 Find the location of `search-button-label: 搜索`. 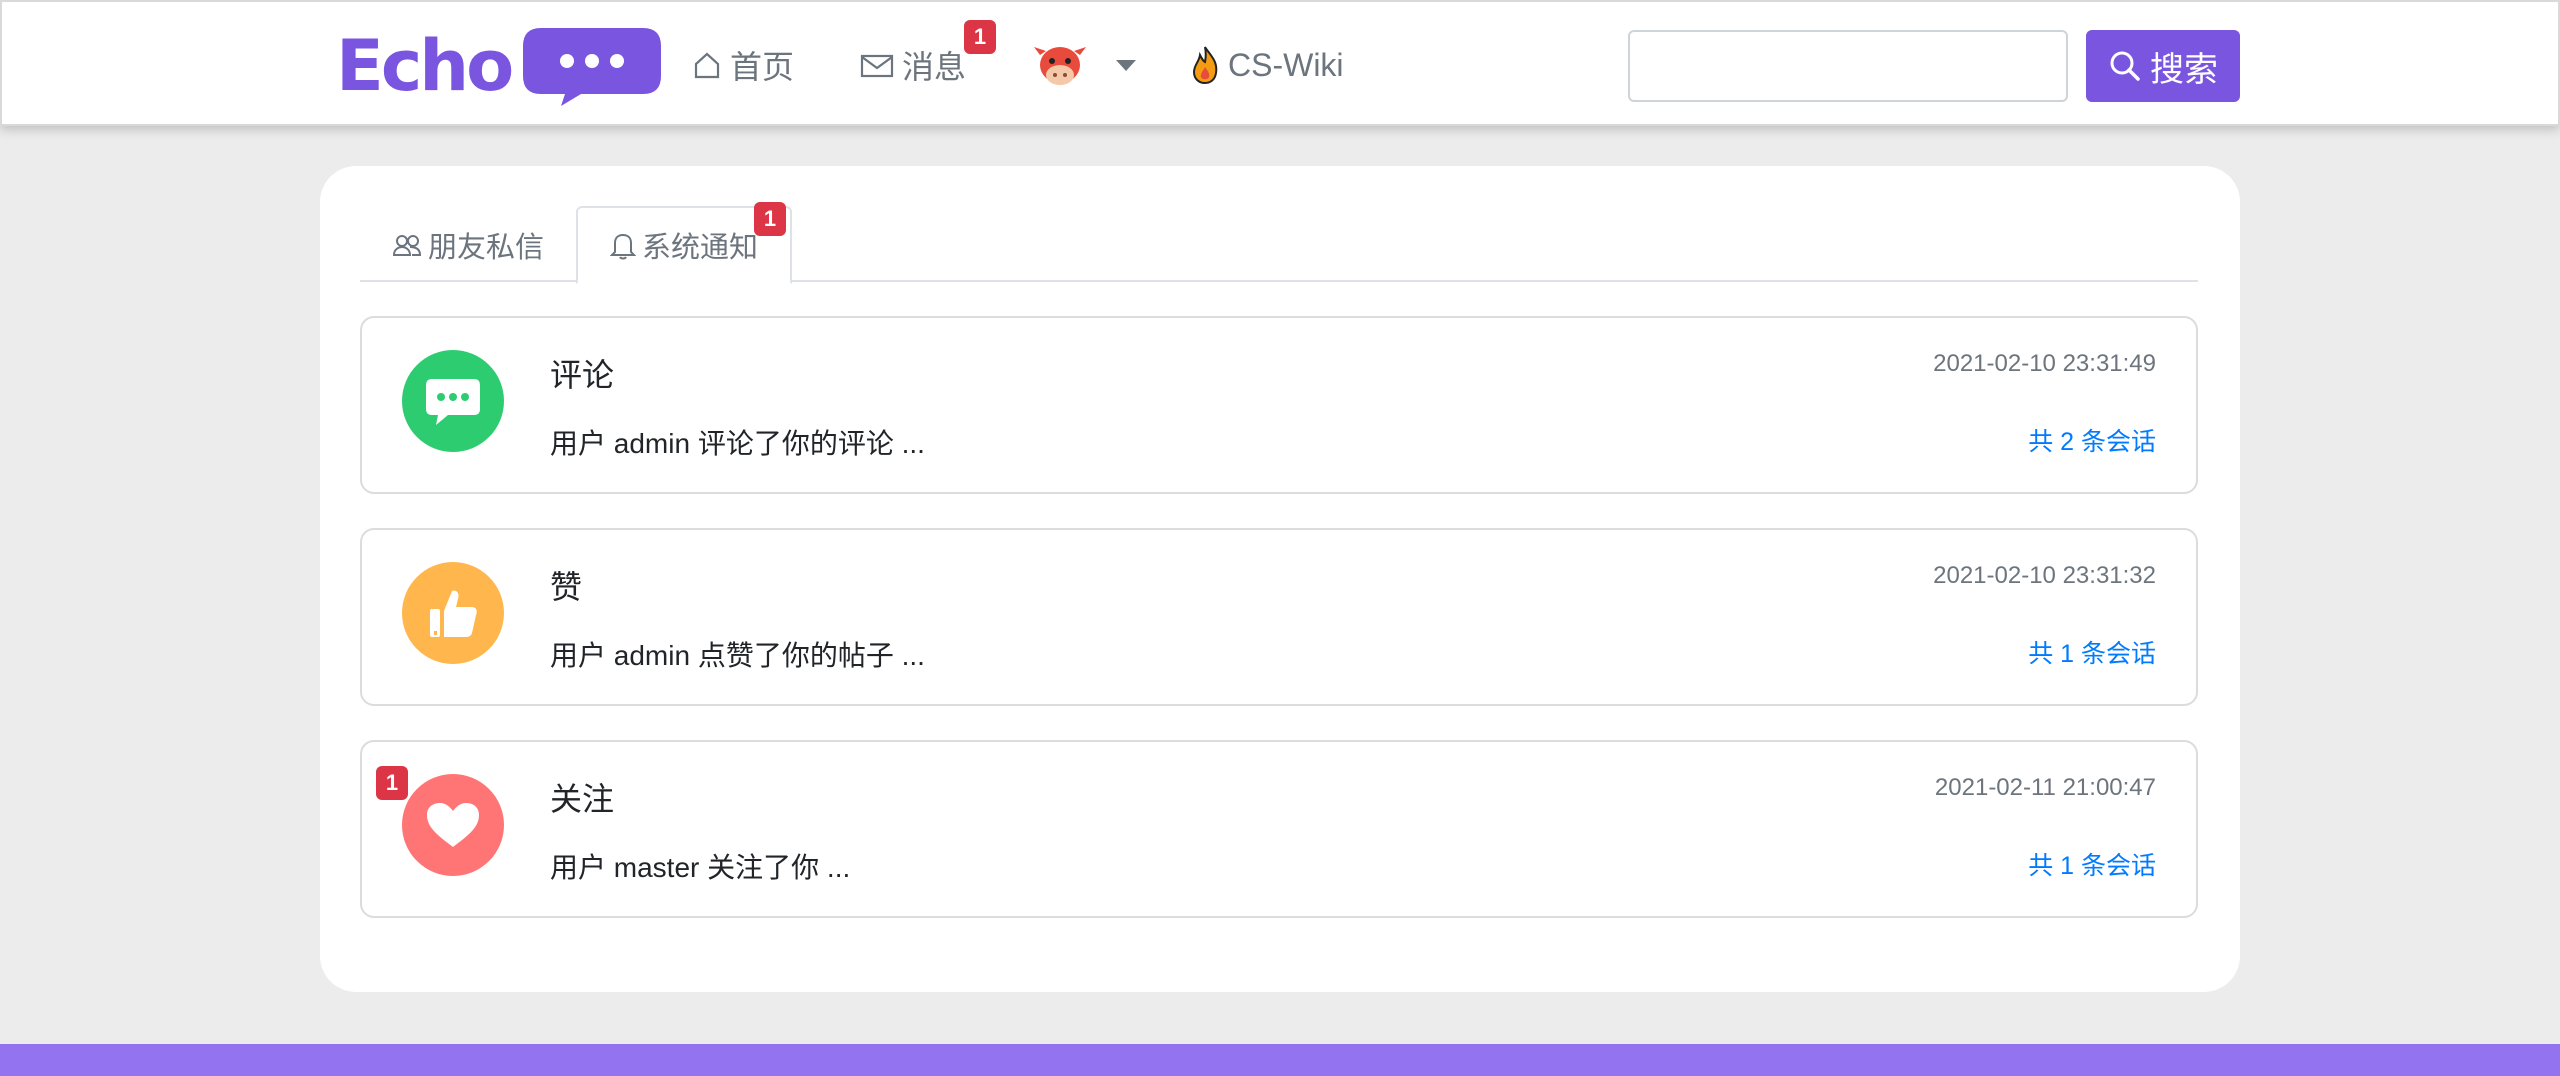

search-button-label: 搜索 is located at coordinates (2184, 69).